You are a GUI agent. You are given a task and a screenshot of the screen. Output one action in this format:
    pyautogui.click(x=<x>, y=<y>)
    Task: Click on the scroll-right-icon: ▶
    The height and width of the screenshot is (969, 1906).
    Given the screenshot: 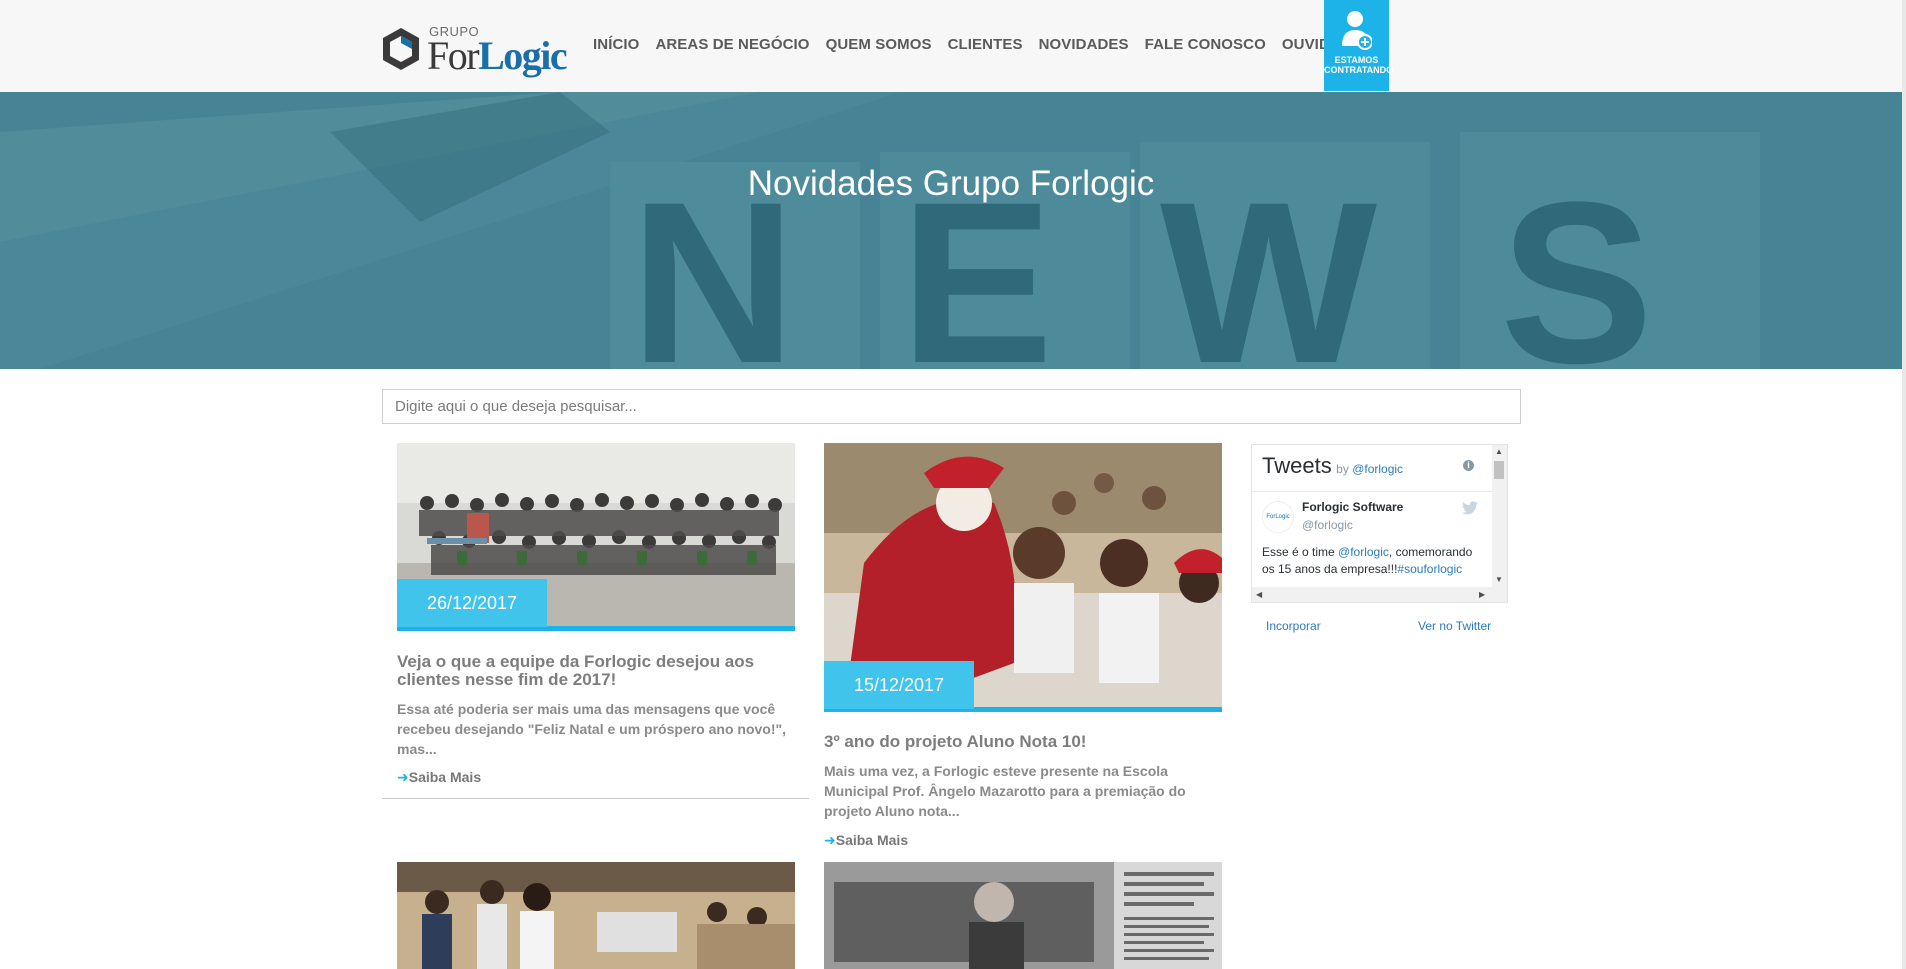 What is the action you would take?
    pyautogui.click(x=1482, y=594)
    